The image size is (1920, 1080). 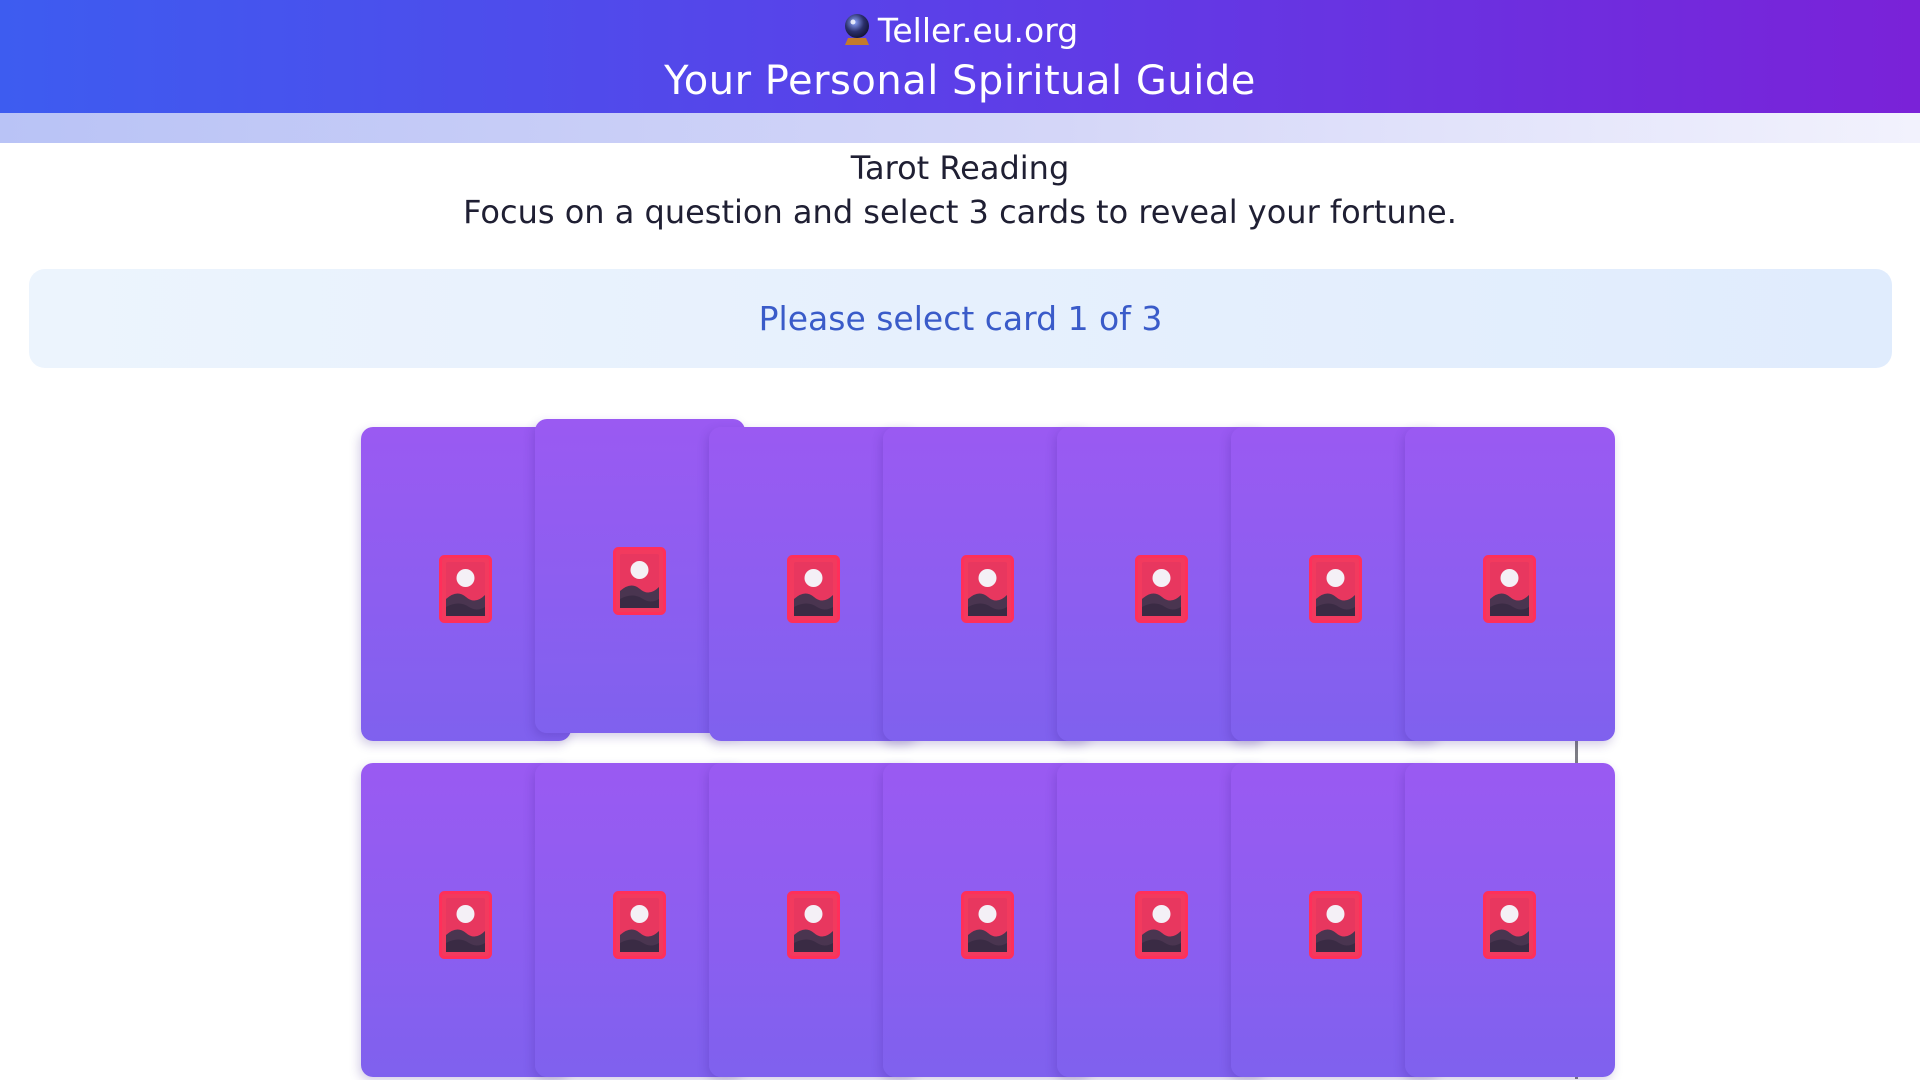 I want to click on site-tagline: Your Personal Spiritual Guide, so click(x=960, y=81).